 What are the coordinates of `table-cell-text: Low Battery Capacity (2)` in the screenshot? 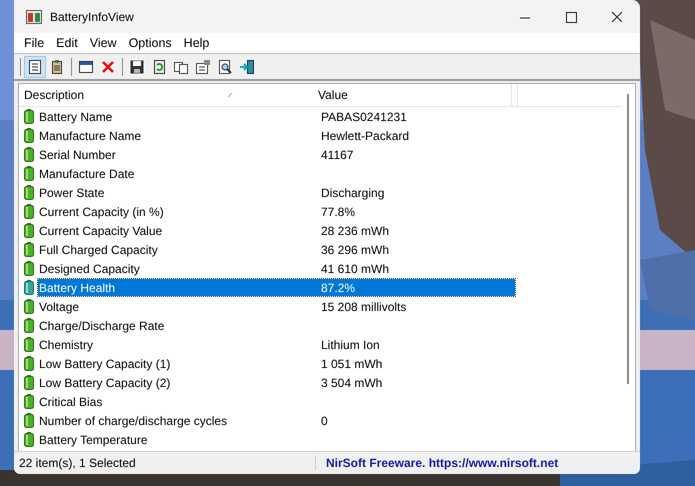 It's located at (105, 383).